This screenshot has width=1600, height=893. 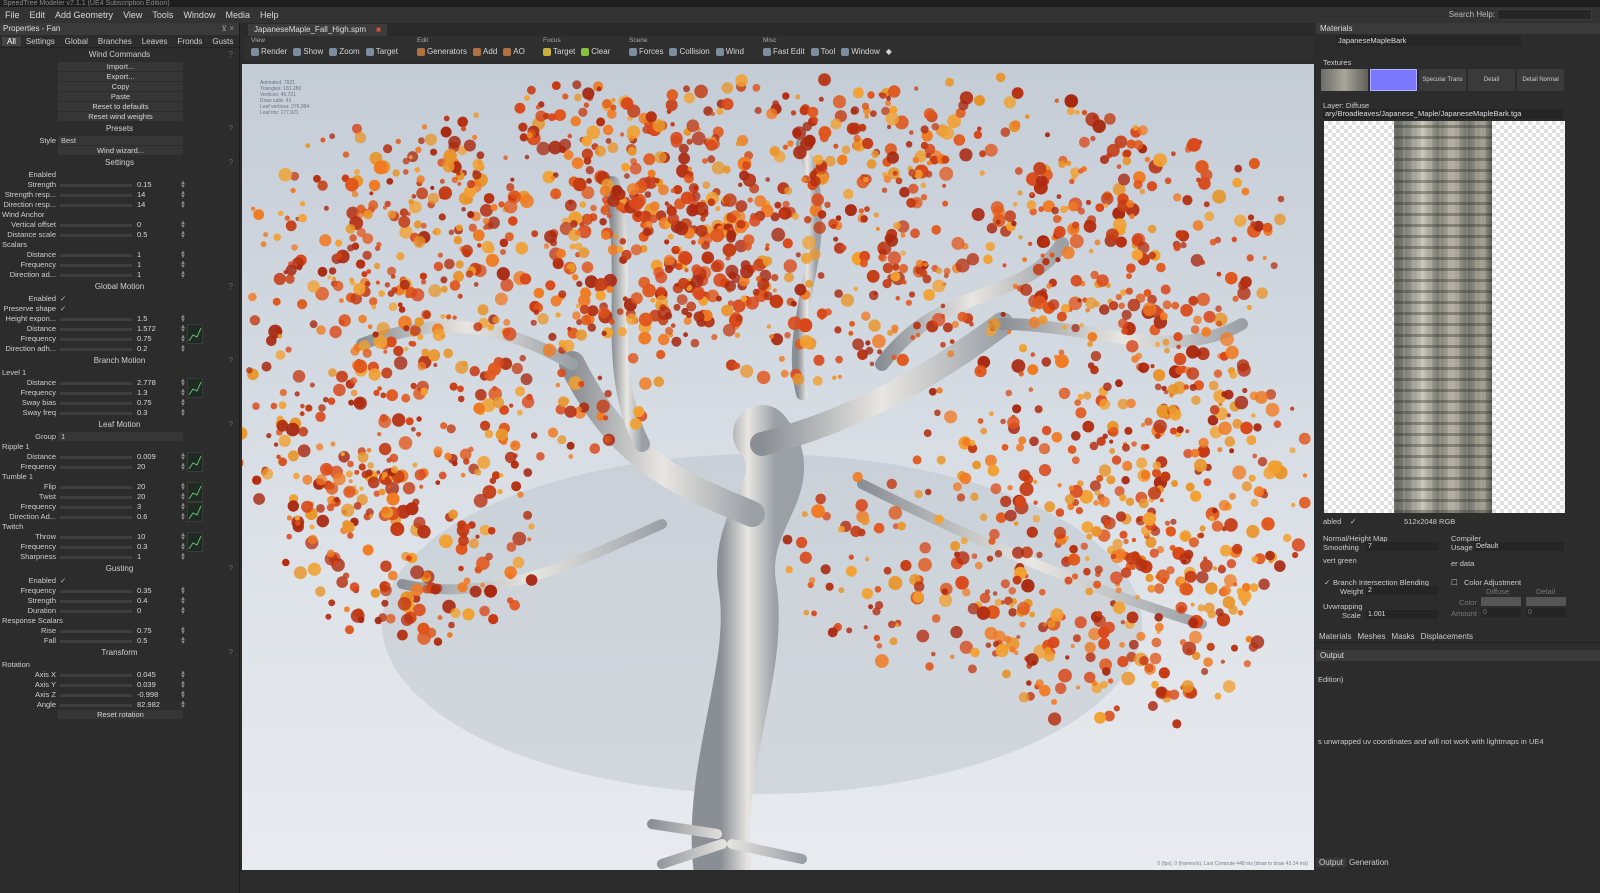 I want to click on fast-edit-button: Fast Edit, so click(x=784, y=51).